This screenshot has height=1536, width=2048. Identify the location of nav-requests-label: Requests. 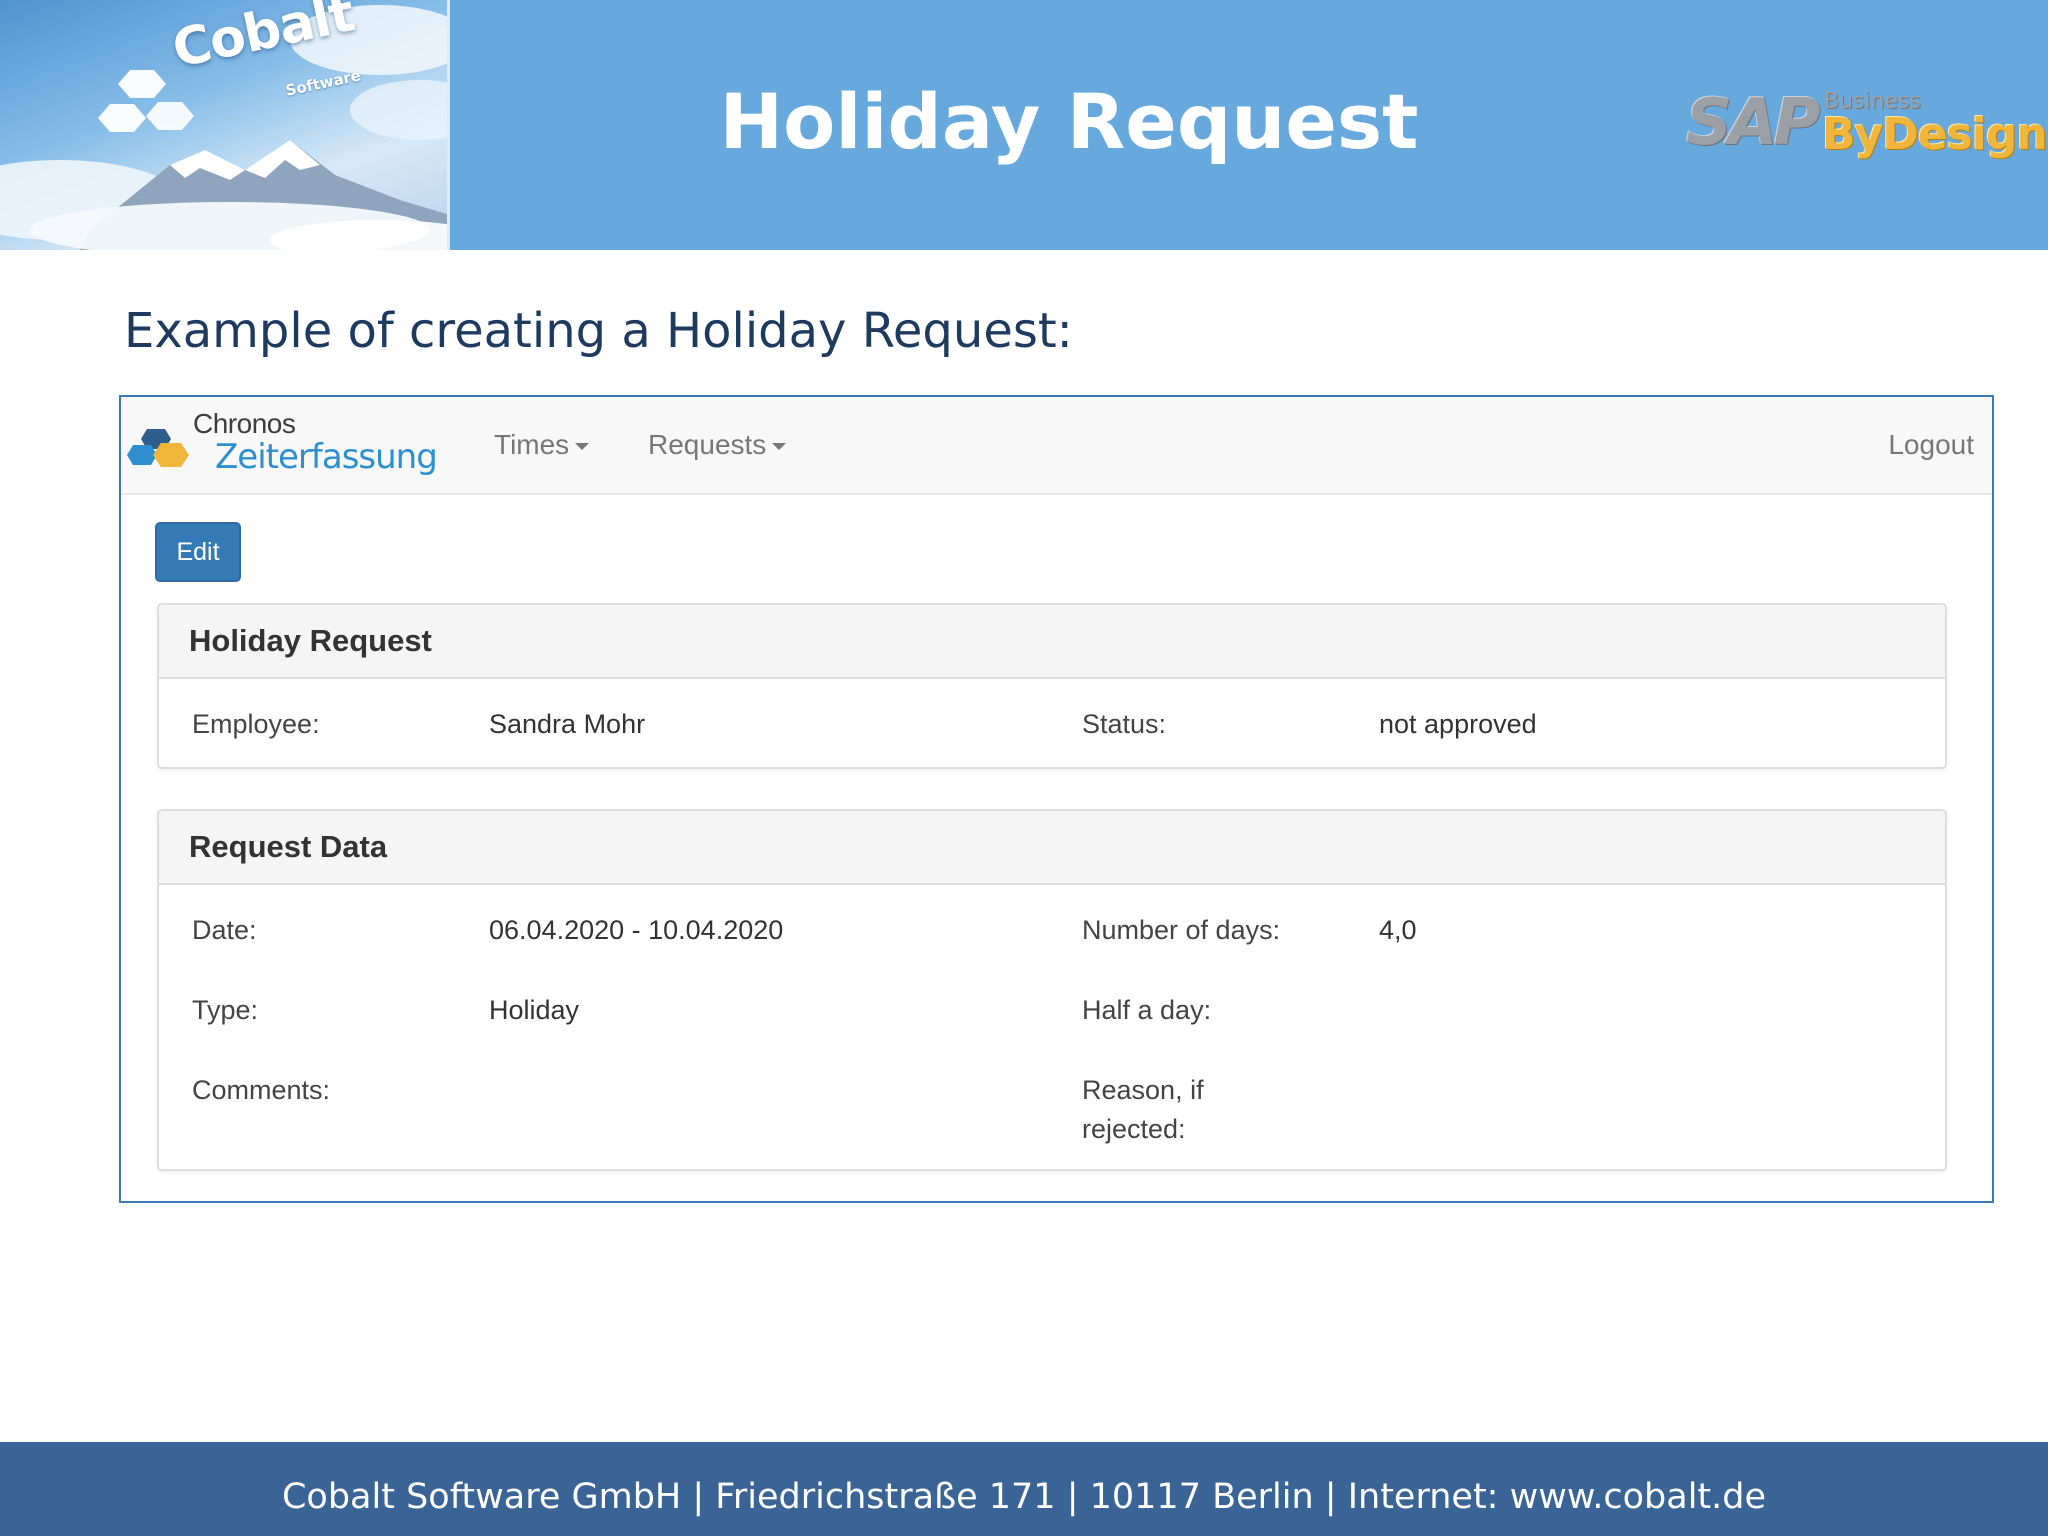
(707, 444).